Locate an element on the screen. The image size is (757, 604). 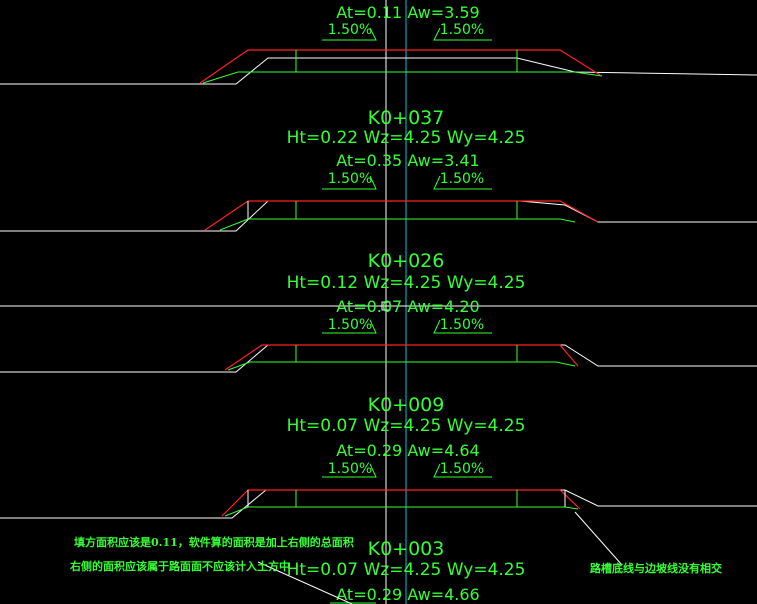
param-label: Ht=0.12 Wz=4.25 Wy=4.25 is located at coordinates (406, 283).